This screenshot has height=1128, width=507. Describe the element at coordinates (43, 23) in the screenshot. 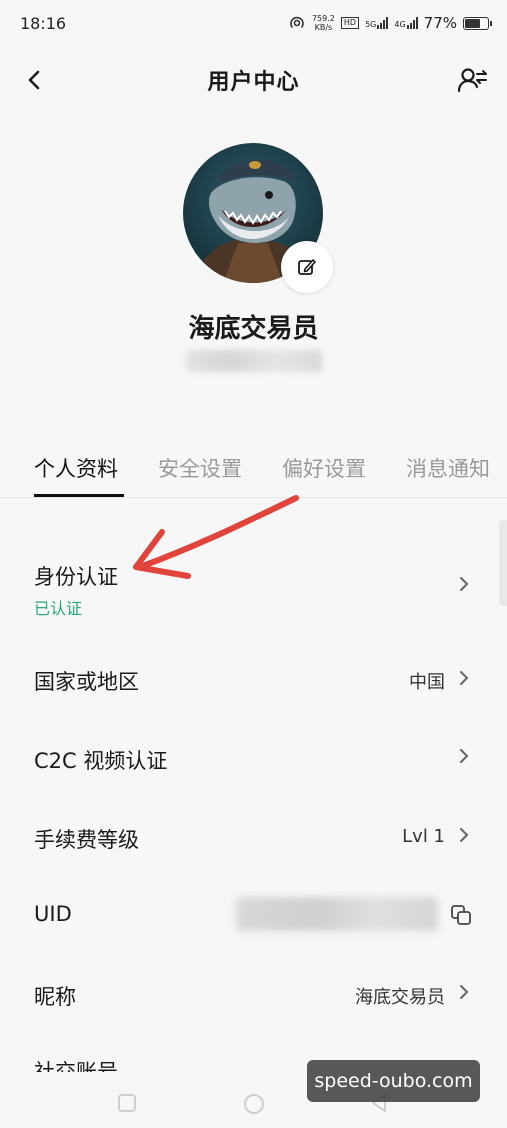

I see `status-time: 18:16` at that location.